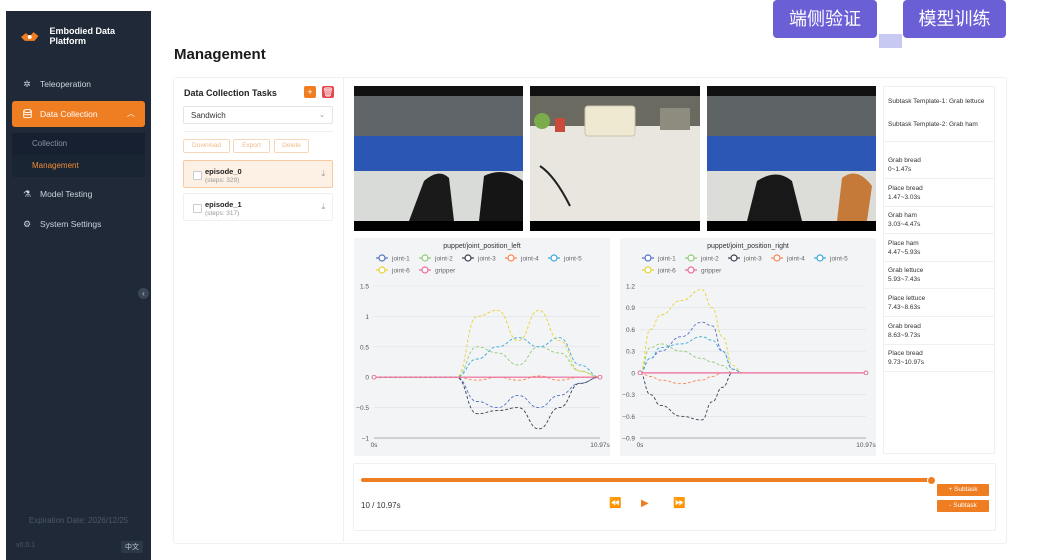 The image size is (1045, 560). What do you see at coordinates (258, 115) in the screenshot?
I see `task-select: Sandwich ⌄` at bounding box center [258, 115].